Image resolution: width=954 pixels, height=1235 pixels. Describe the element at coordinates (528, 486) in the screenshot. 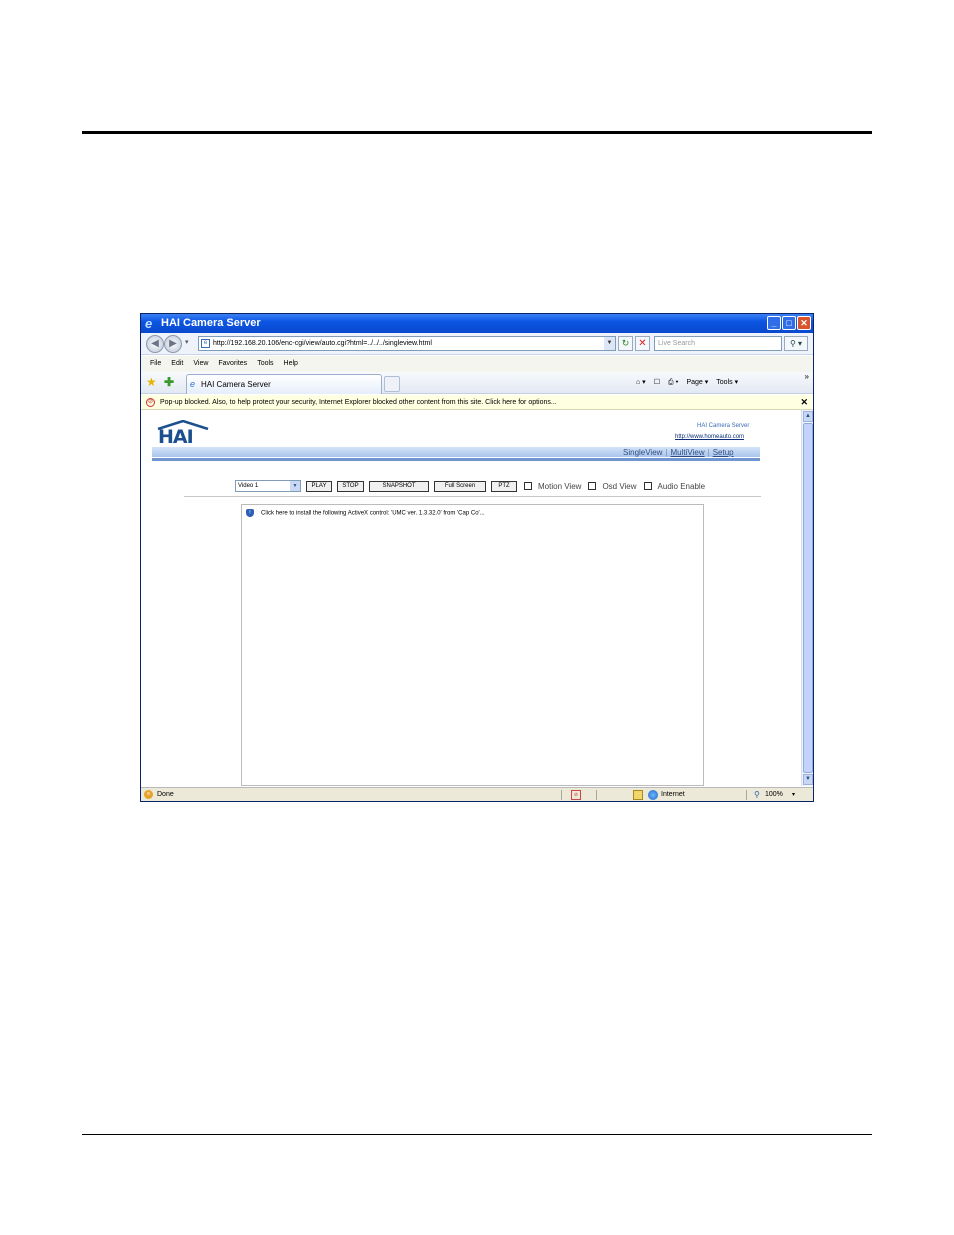

I see `motion-view-checkbox` at that location.